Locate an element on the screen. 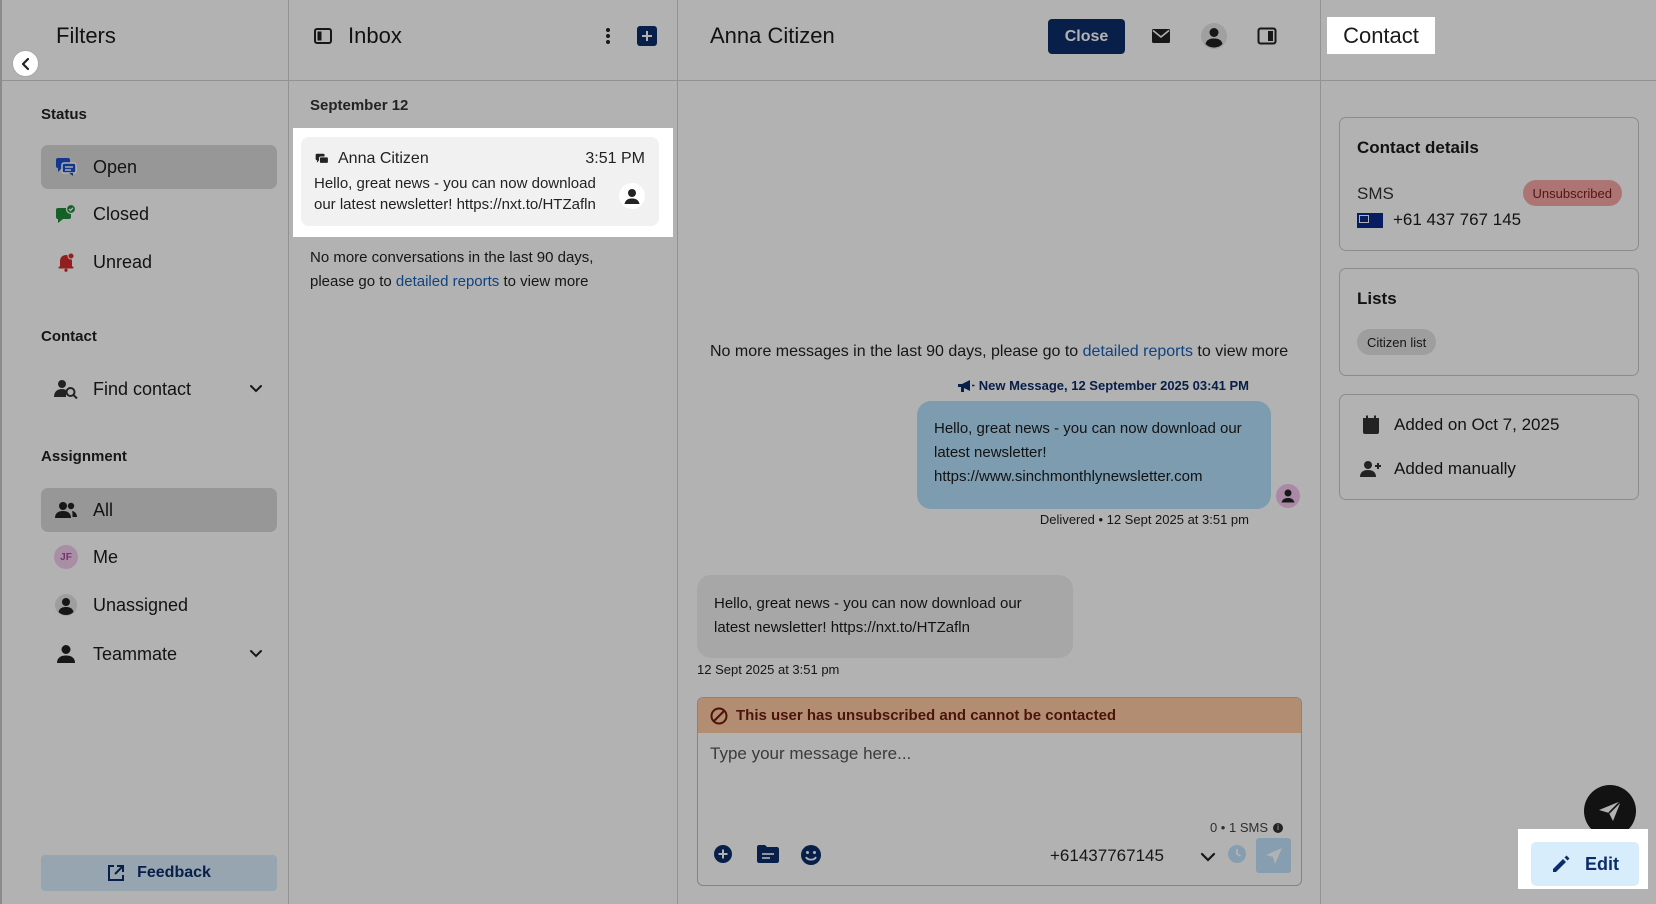 The image size is (1656, 904). list-chip: Citizen list is located at coordinates (1397, 342).